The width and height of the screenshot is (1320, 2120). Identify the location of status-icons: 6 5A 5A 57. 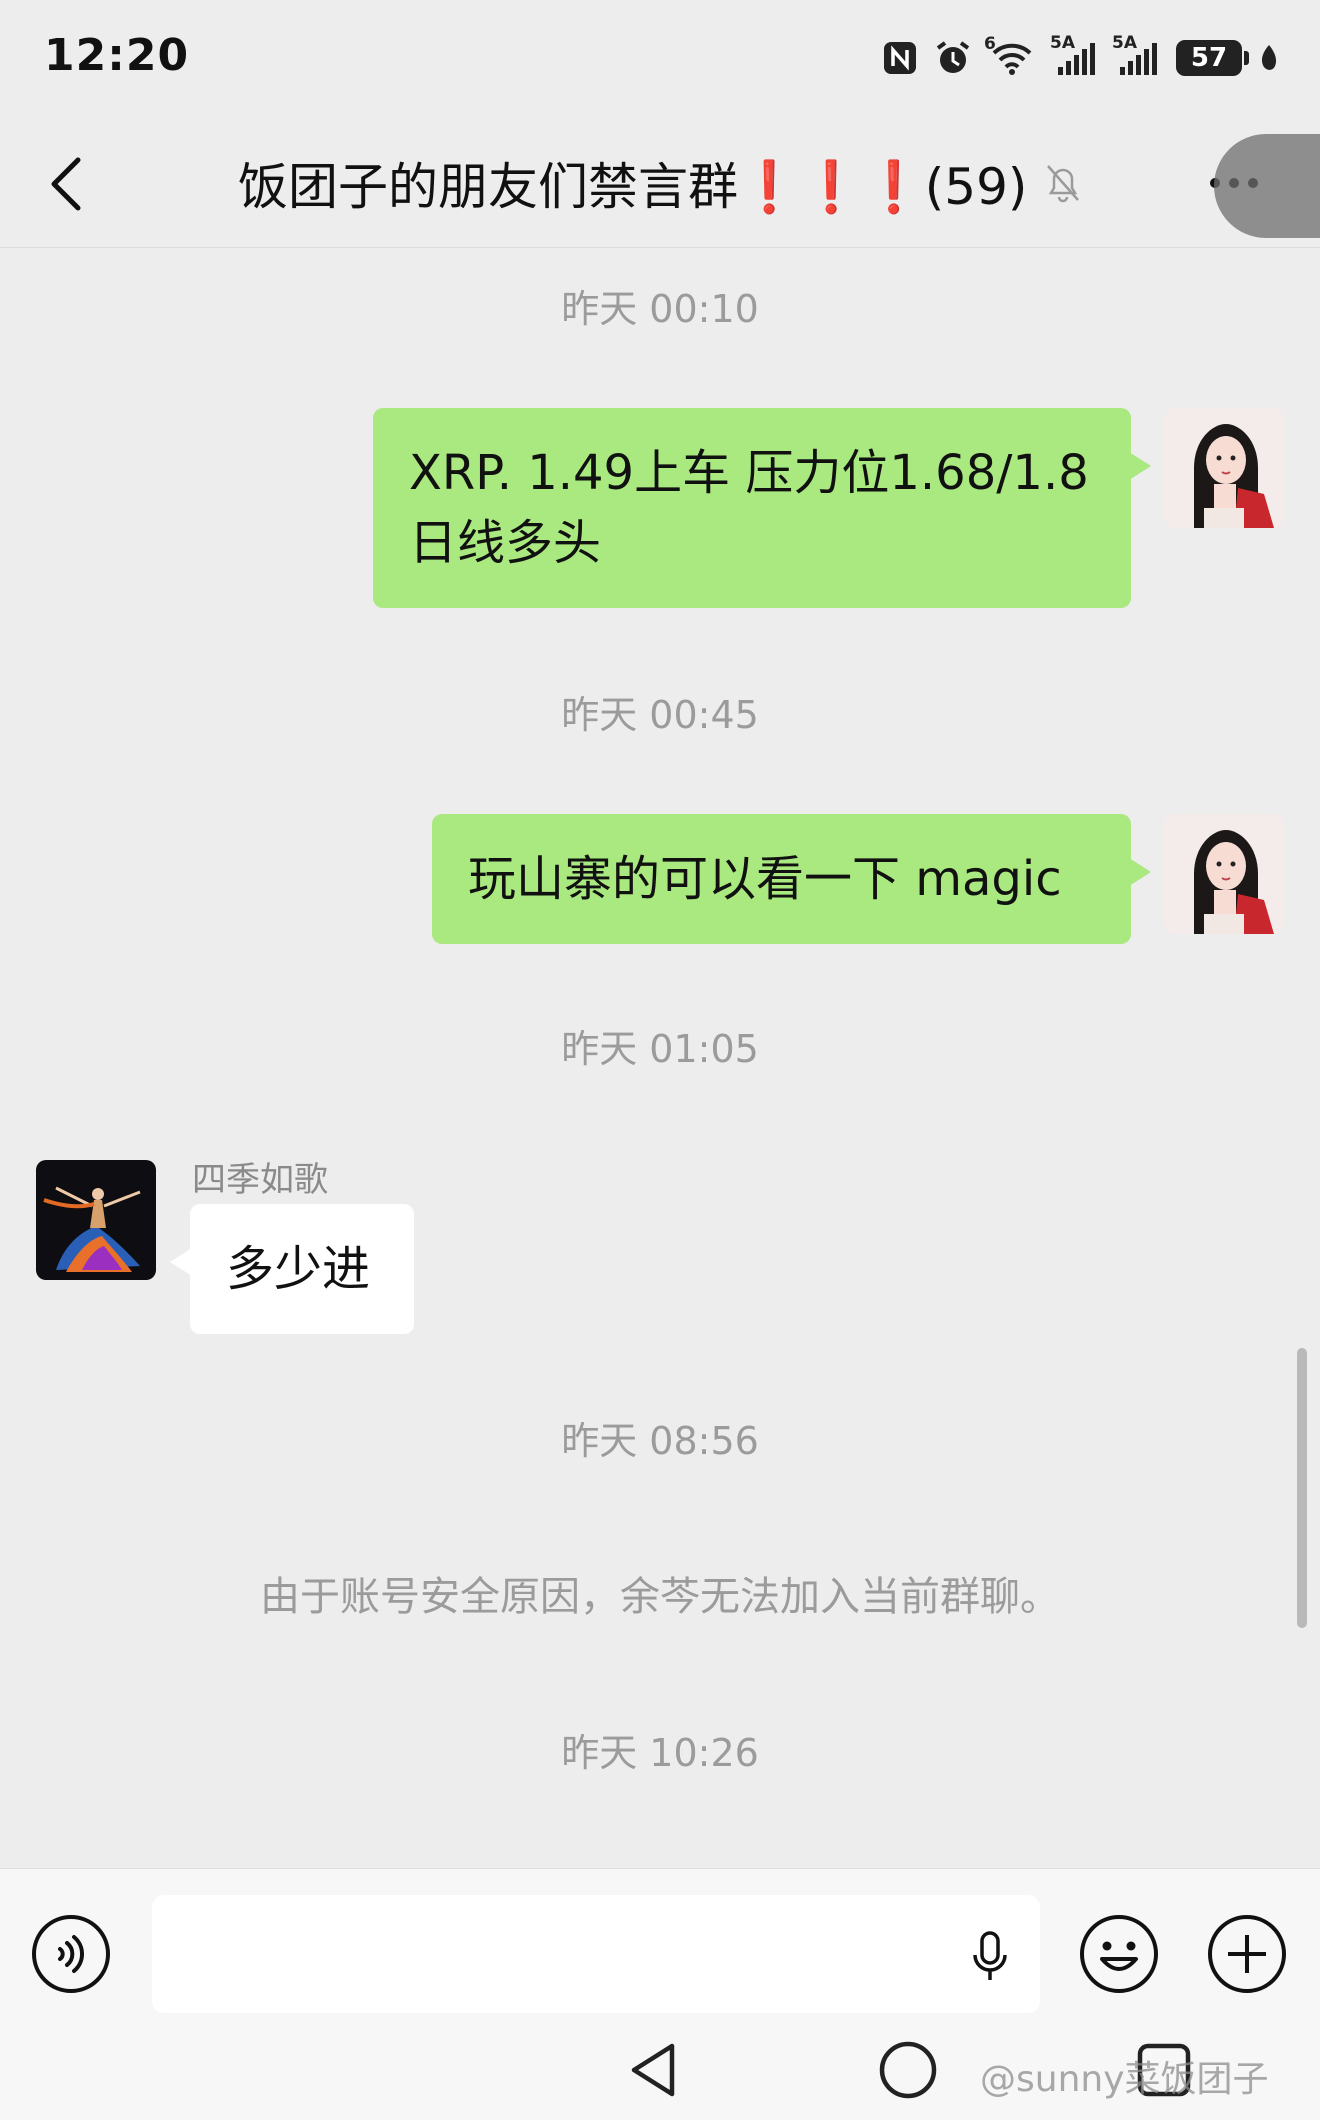
(1081, 55).